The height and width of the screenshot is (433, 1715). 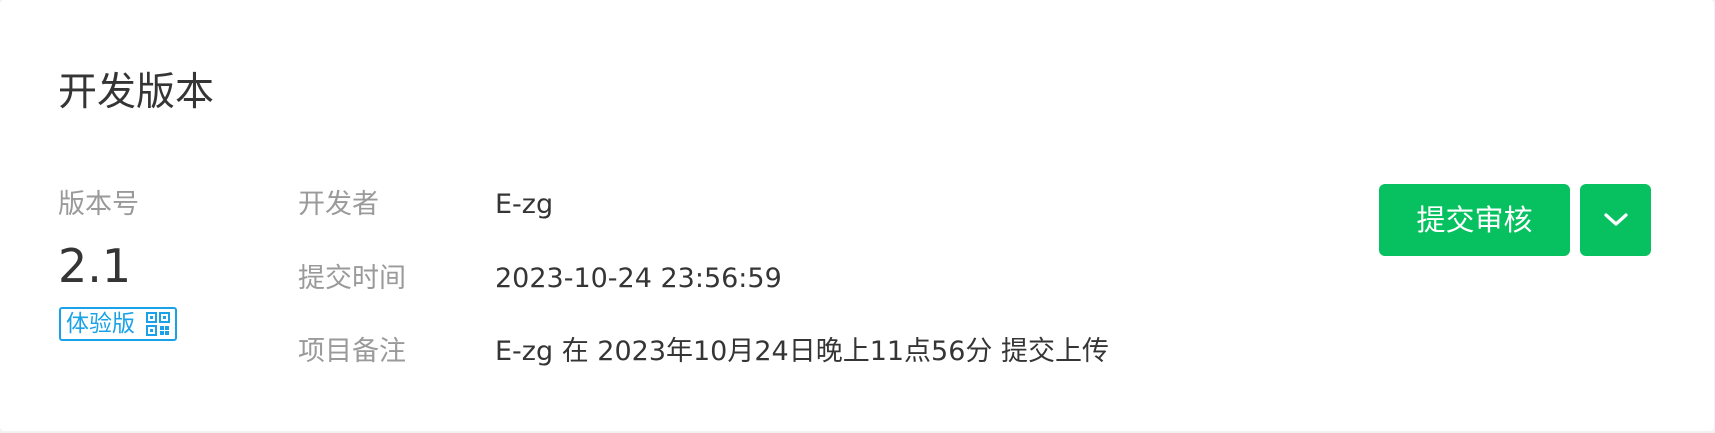 I want to click on section-title: 开发版本, so click(x=136, y=92).